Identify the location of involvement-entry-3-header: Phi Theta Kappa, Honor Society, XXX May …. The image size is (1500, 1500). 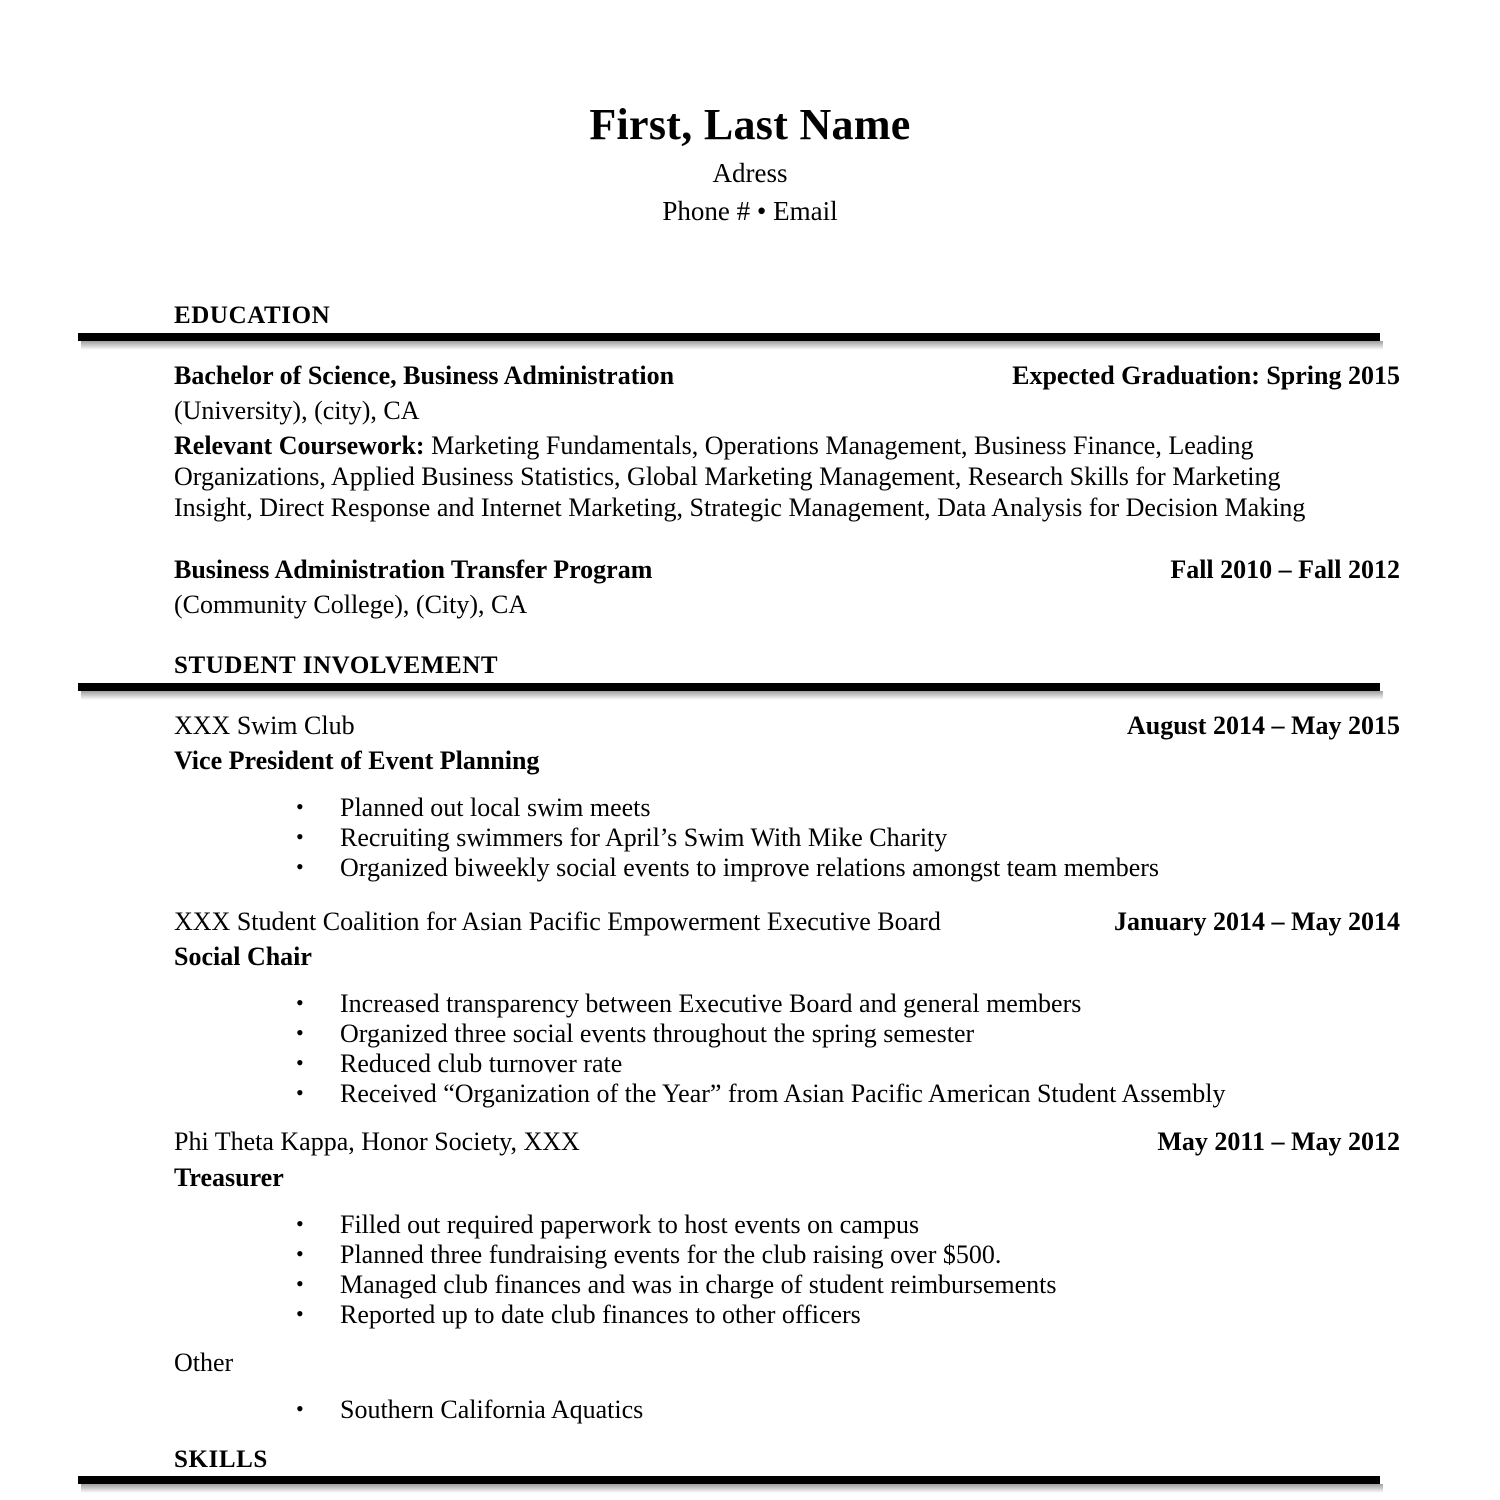
(788, 1141).